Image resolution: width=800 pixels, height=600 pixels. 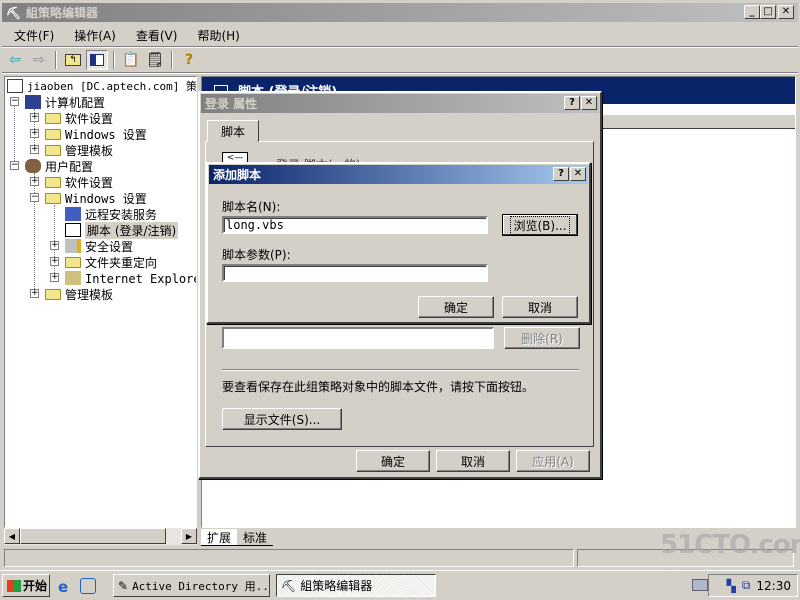 What do you see at coordinates (400, 103) in the screenshot?
I see `dialog-titlebar: 登录 属性` at bounding box center [400, 103].